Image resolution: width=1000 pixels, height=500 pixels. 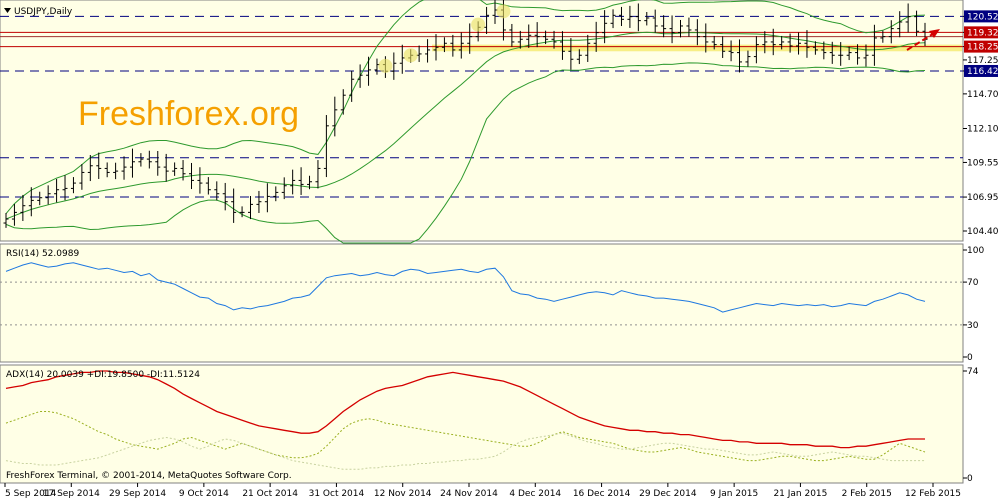 What do you see at coordinates (188, 114) in the screenshot?
I see `watermark: Freshforex.org` at bounding box center [188, 114].